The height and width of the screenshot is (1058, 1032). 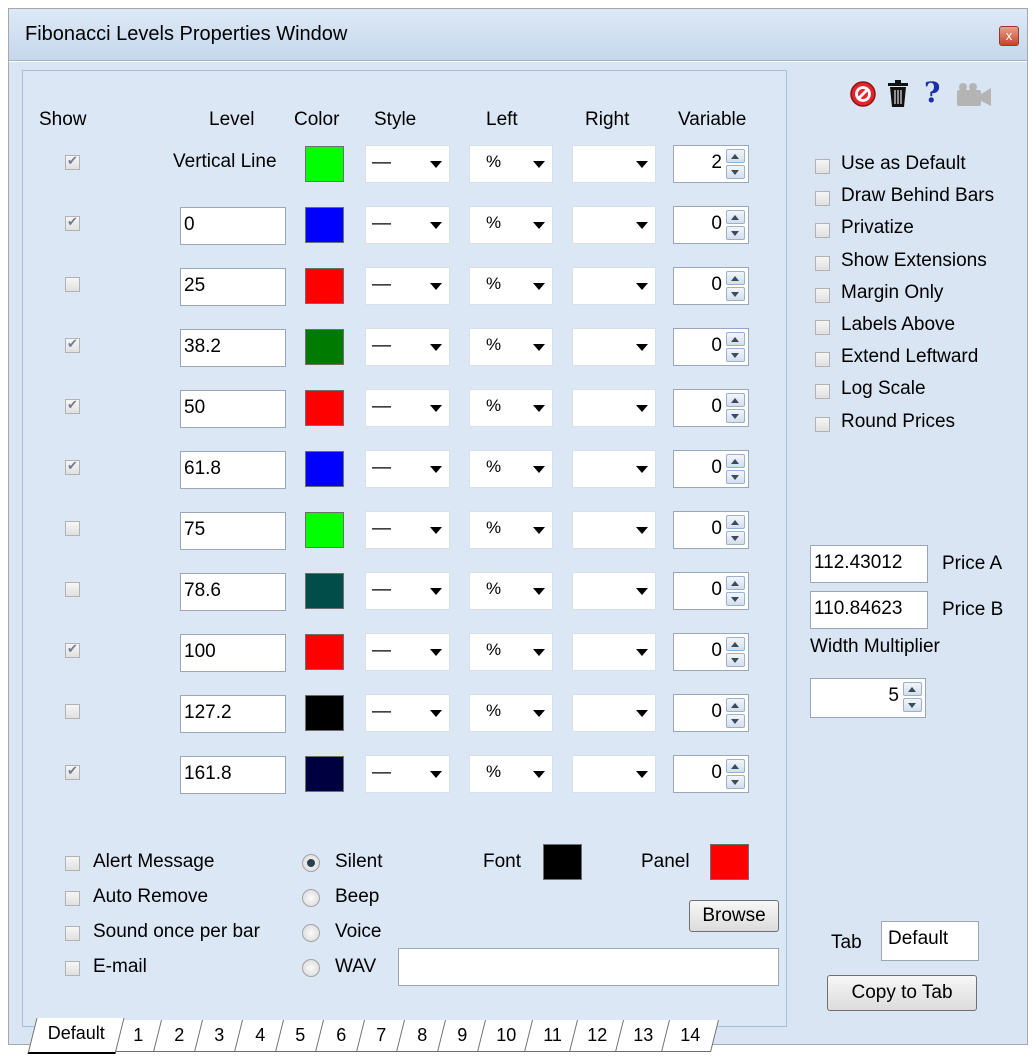 I want to click on level-input: 78.6, so click(x=233, y=592).